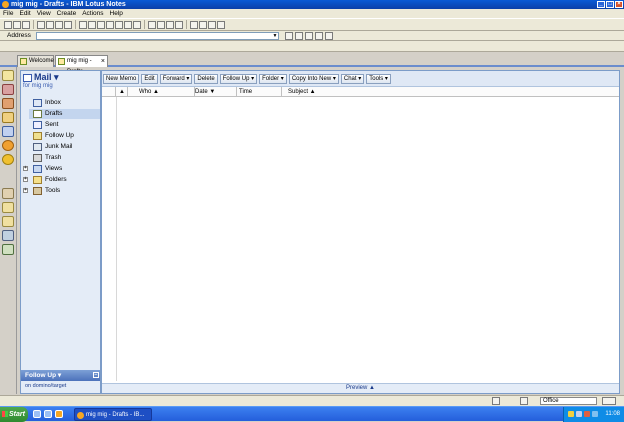 This screenshot has height=422, width=624. Describe the element at coordinates (14, 414) in the screenshot. I see `start-button: Start` at that location.